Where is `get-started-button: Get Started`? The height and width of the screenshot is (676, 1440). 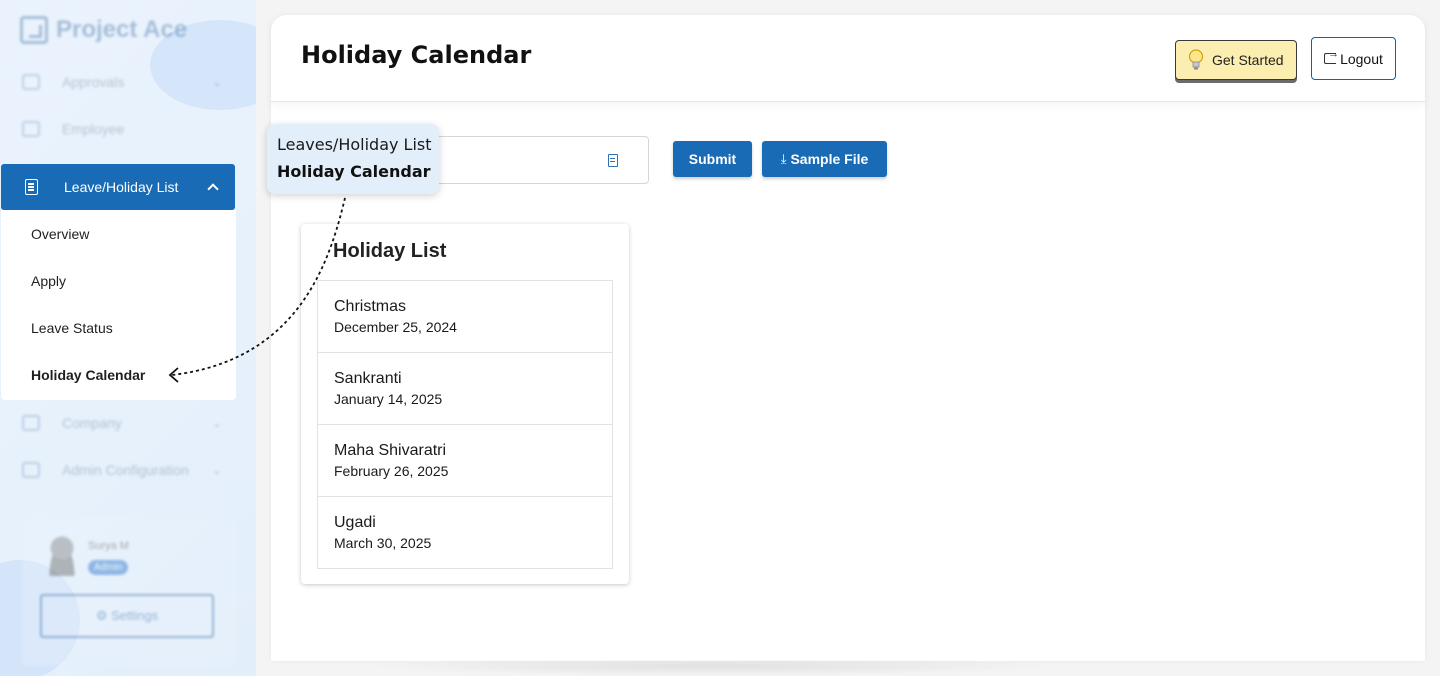 get-started-button: Get Started is located at coordinates (1236, 60).